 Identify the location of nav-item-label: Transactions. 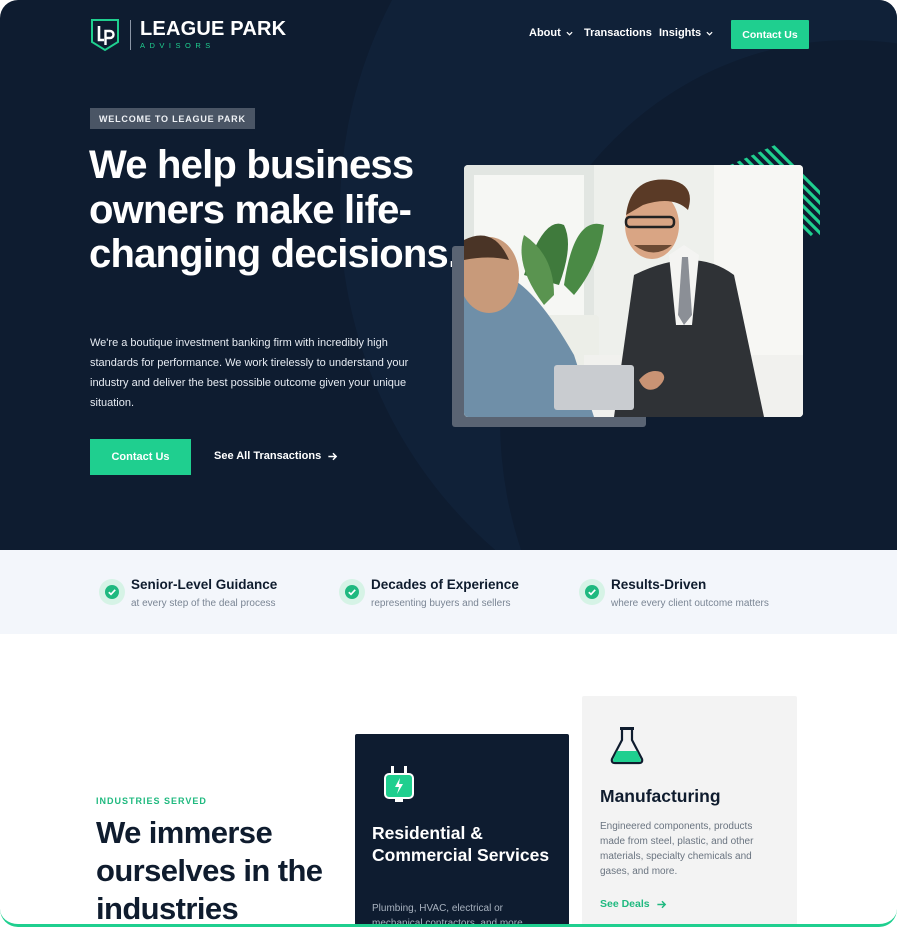
(618, 33).